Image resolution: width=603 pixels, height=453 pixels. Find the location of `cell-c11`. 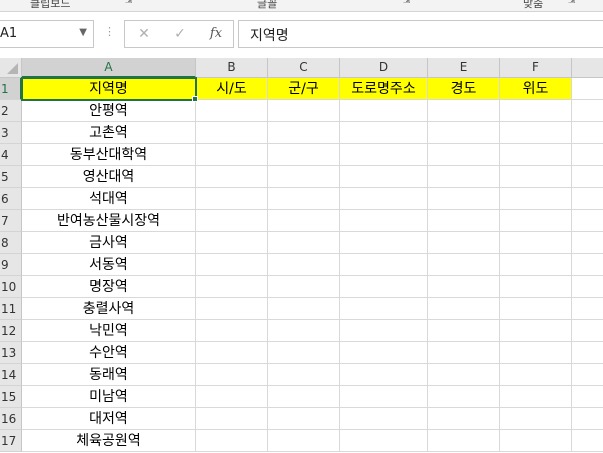

cell-c11 is located at coordinates (304, 309).